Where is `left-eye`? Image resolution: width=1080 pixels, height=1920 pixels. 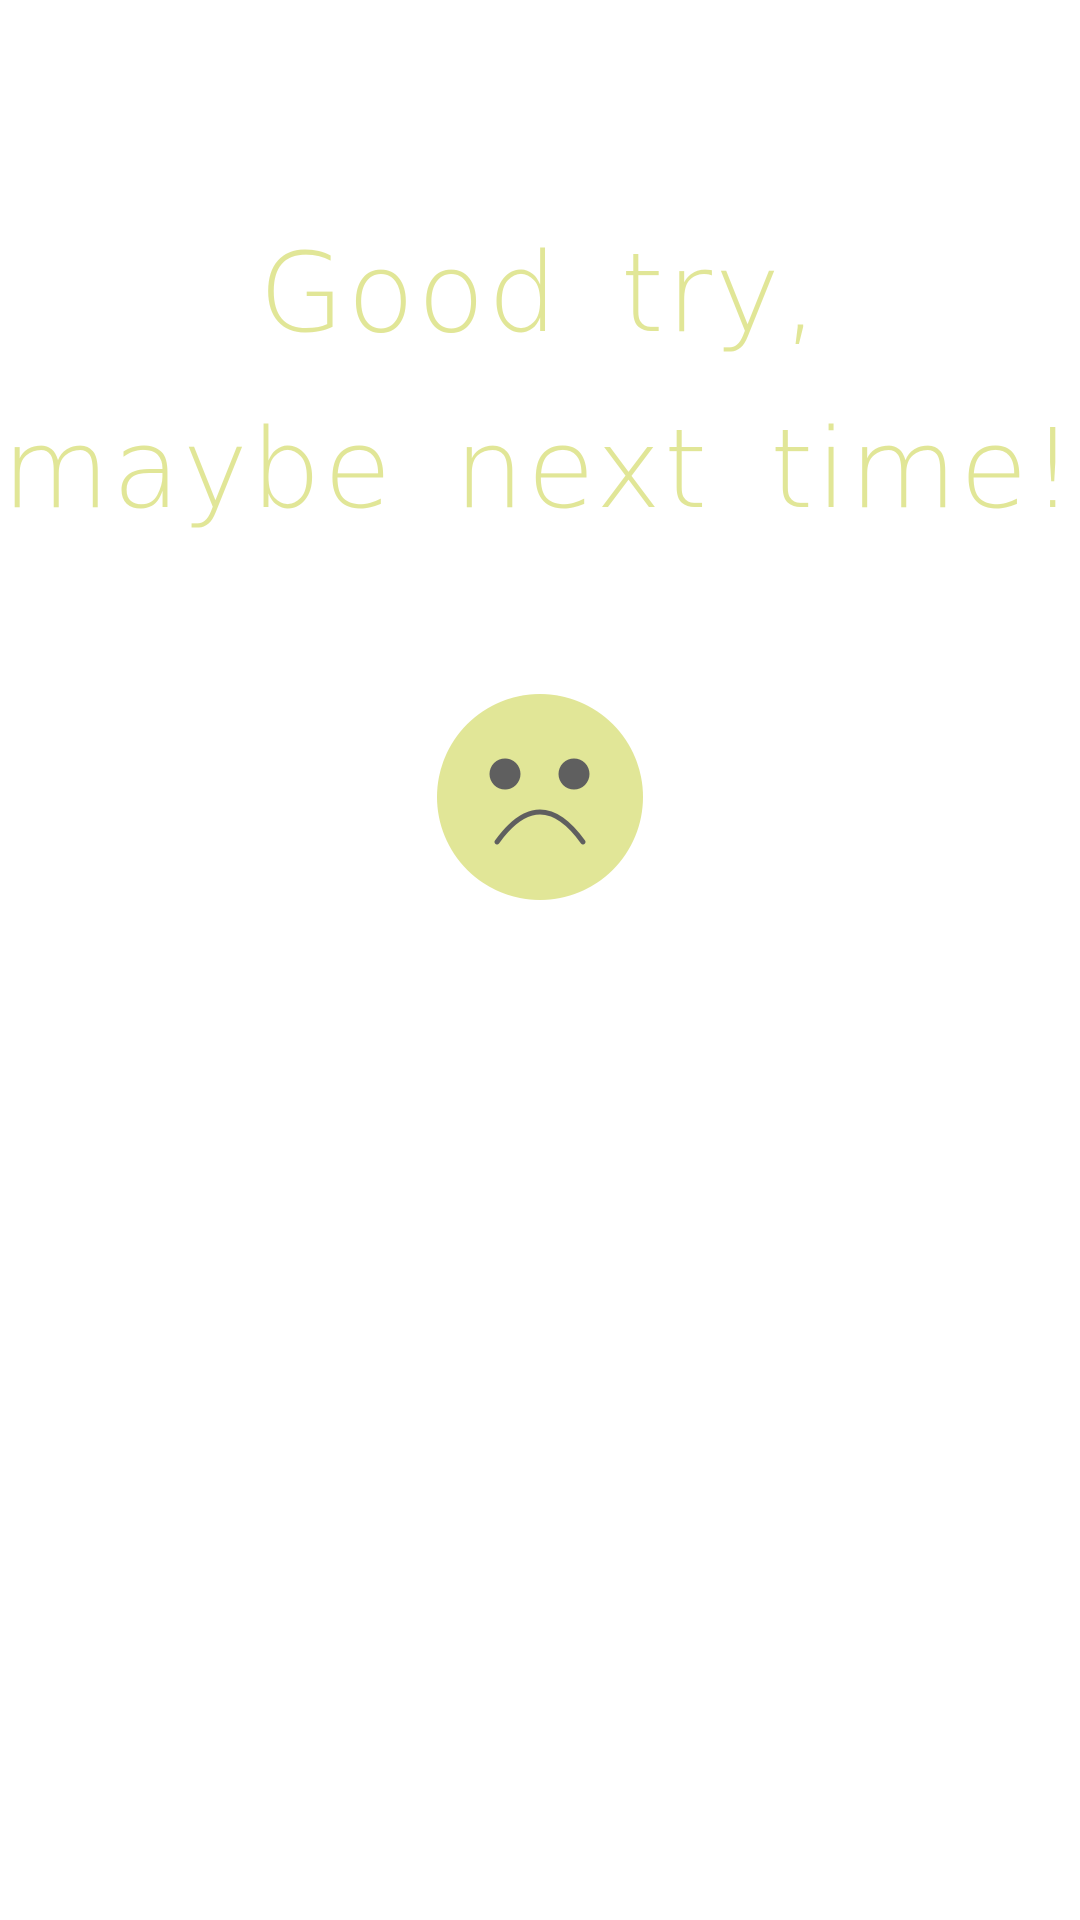 left-eye is located at coordinates (505, 774).